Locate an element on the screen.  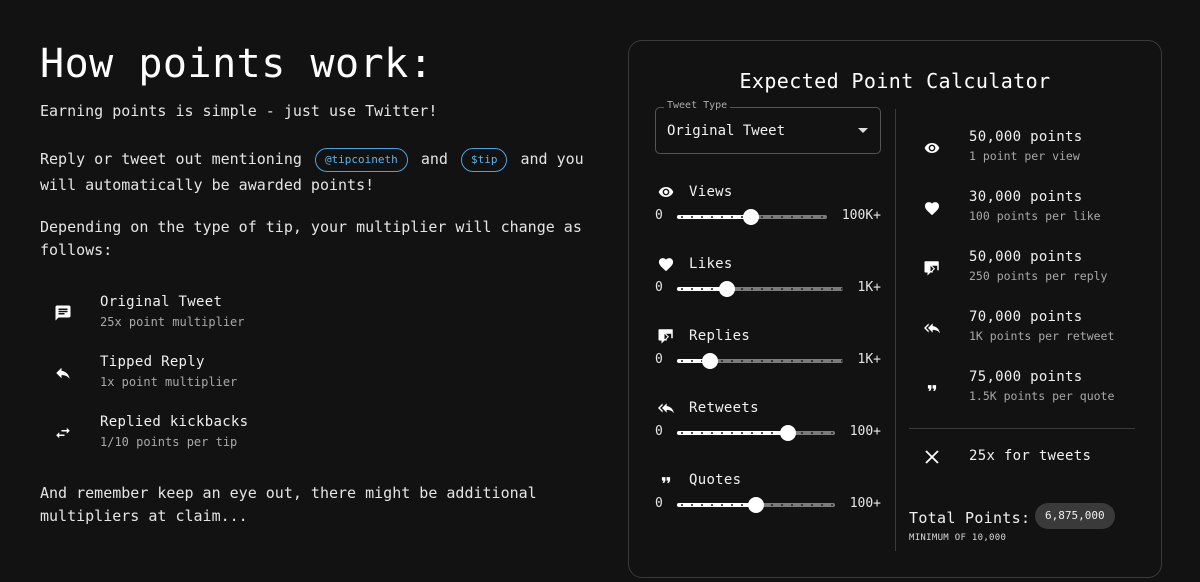
result-rate: 1 point per view is located at coordinates (1024, 156).